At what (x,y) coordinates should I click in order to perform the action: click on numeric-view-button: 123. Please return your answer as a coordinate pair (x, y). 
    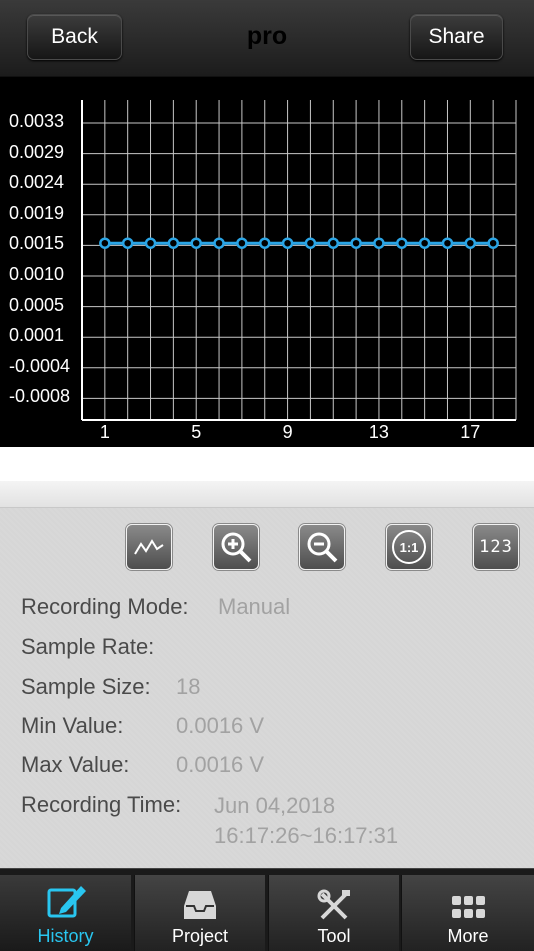
    Looking at the image, I should click on (496, 547).